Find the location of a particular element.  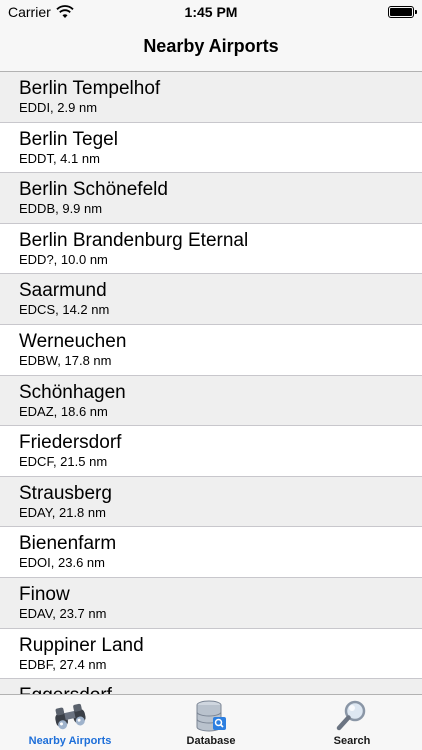

airport-name: Berlin Tegel is located at coordinates (68, 139).